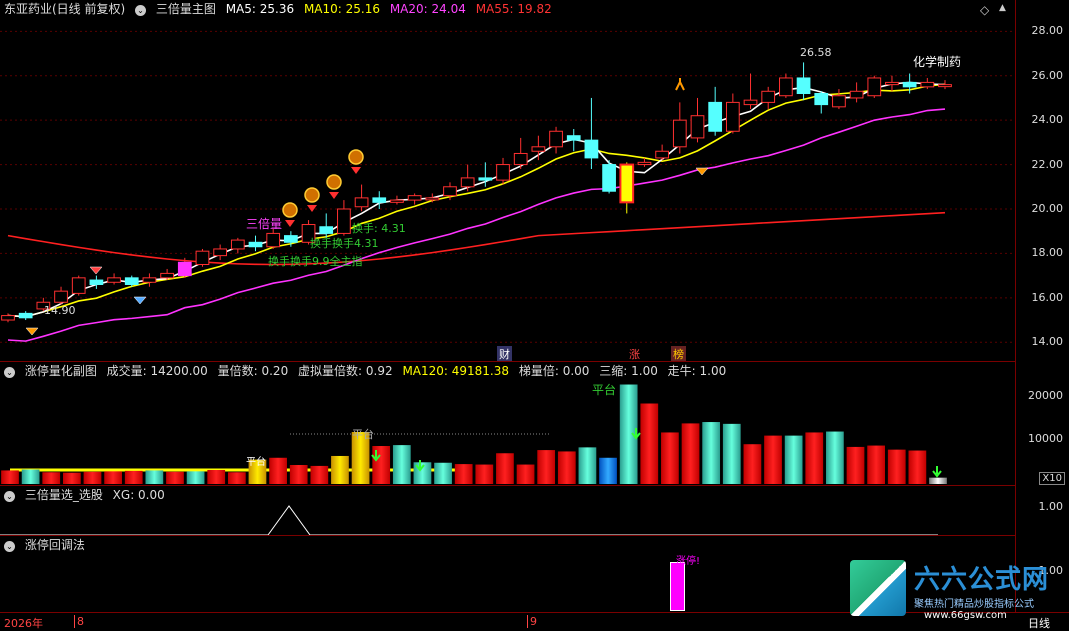 Image resolution: width=1069 pixels, height=631 pixels. I want to click on picker-axis: 1.00, so click(1042, 511).